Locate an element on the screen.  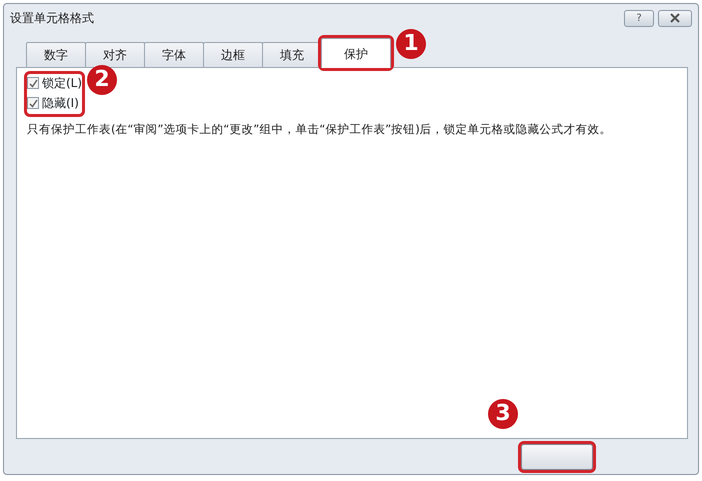
checkbox-label: 隐藏(I) is located at coordinates (60, 103).